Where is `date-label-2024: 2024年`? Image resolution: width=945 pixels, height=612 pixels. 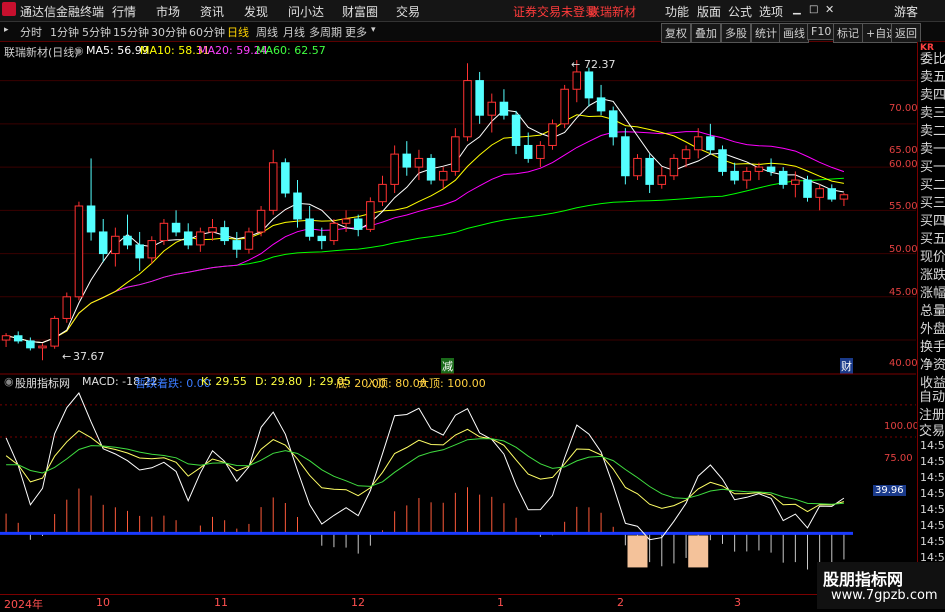 date-label-2024: 2024年 is located at coordinates (23, 604).